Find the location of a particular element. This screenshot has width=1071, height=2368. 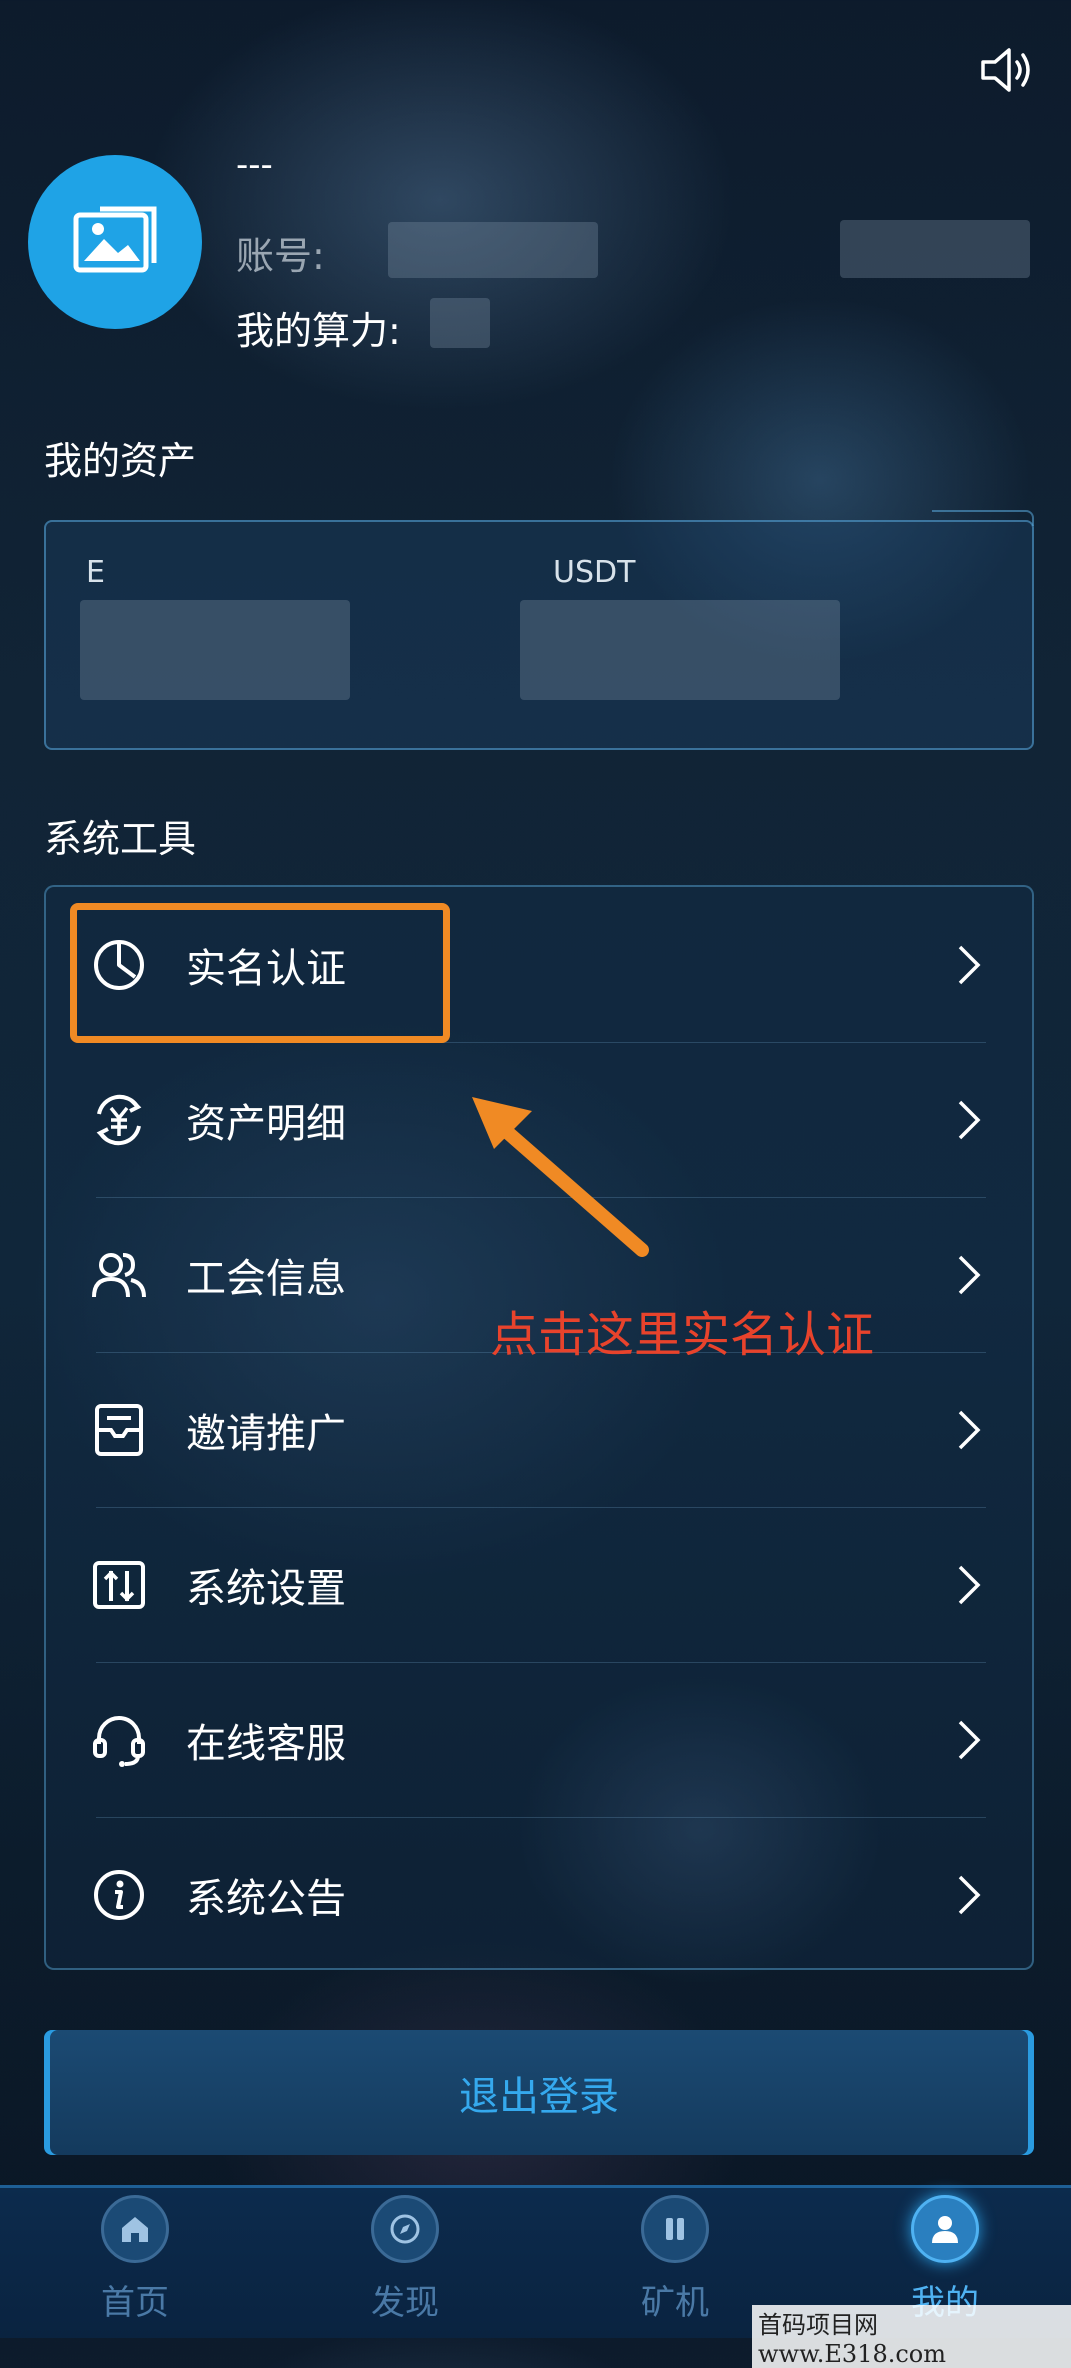

power-value-redacted is located at coordinates (460, 323).